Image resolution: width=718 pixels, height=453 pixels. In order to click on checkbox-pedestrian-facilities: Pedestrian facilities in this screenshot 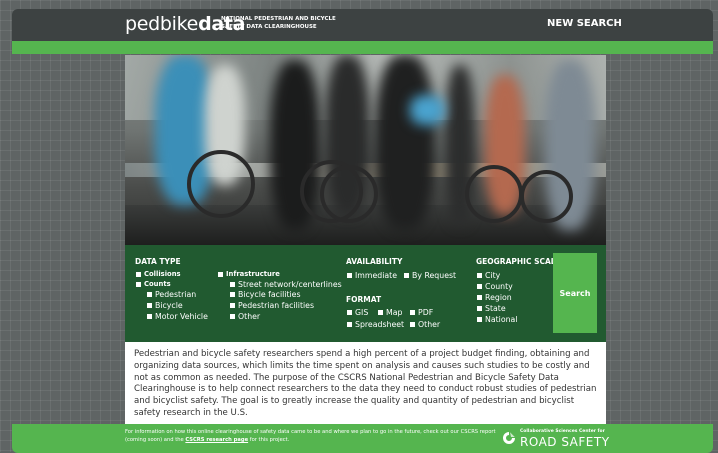, I will do `click(272, 305)`.